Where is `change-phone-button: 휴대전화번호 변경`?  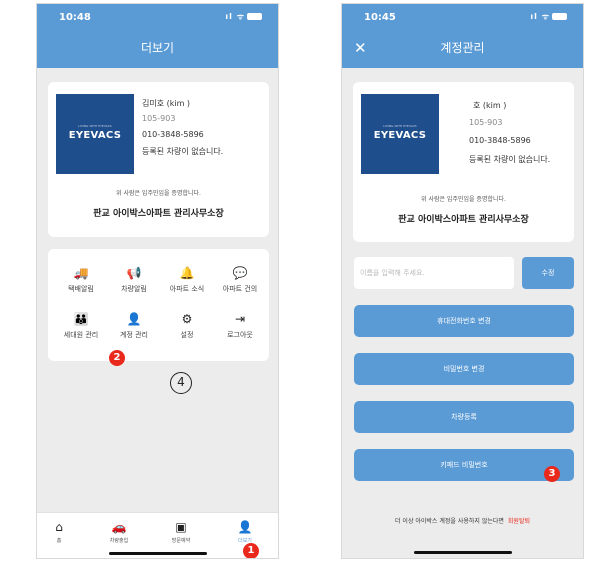
change-phone-button: 휴대전화번호 변경 is located at coordinates (464, 321).